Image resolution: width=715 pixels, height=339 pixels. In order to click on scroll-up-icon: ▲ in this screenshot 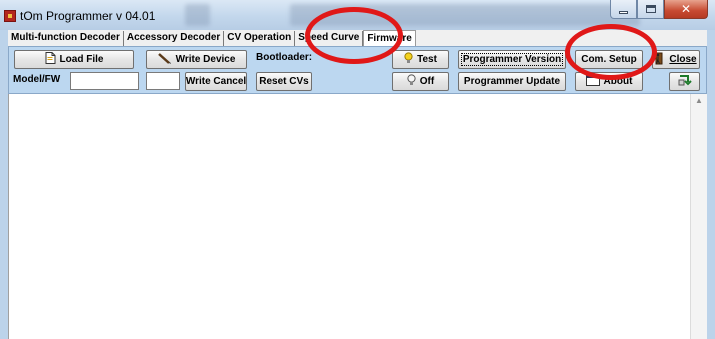, I will do `click(699, 100)`.